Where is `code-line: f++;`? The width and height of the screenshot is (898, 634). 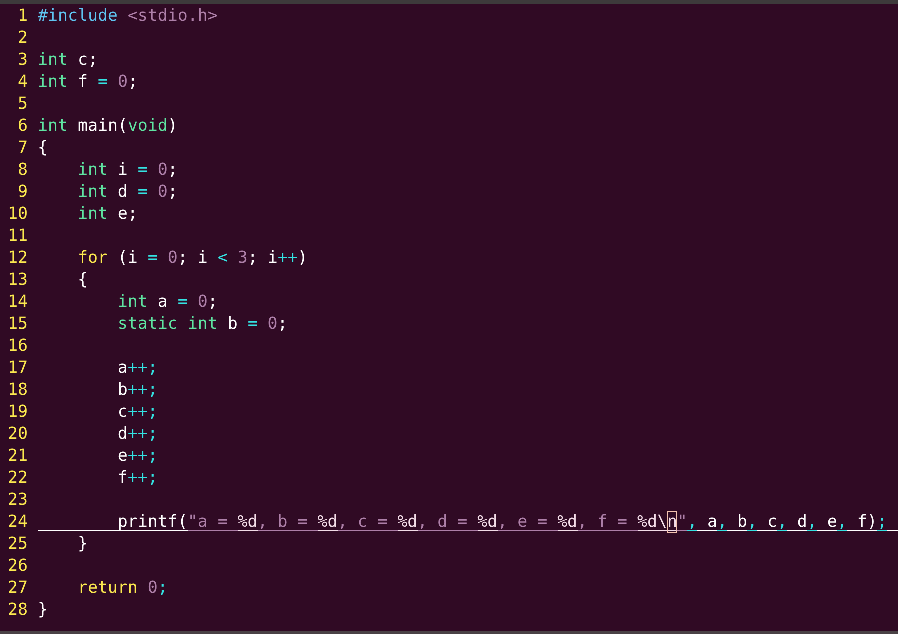 code-line: f++; is located at coordinates (137, 478).